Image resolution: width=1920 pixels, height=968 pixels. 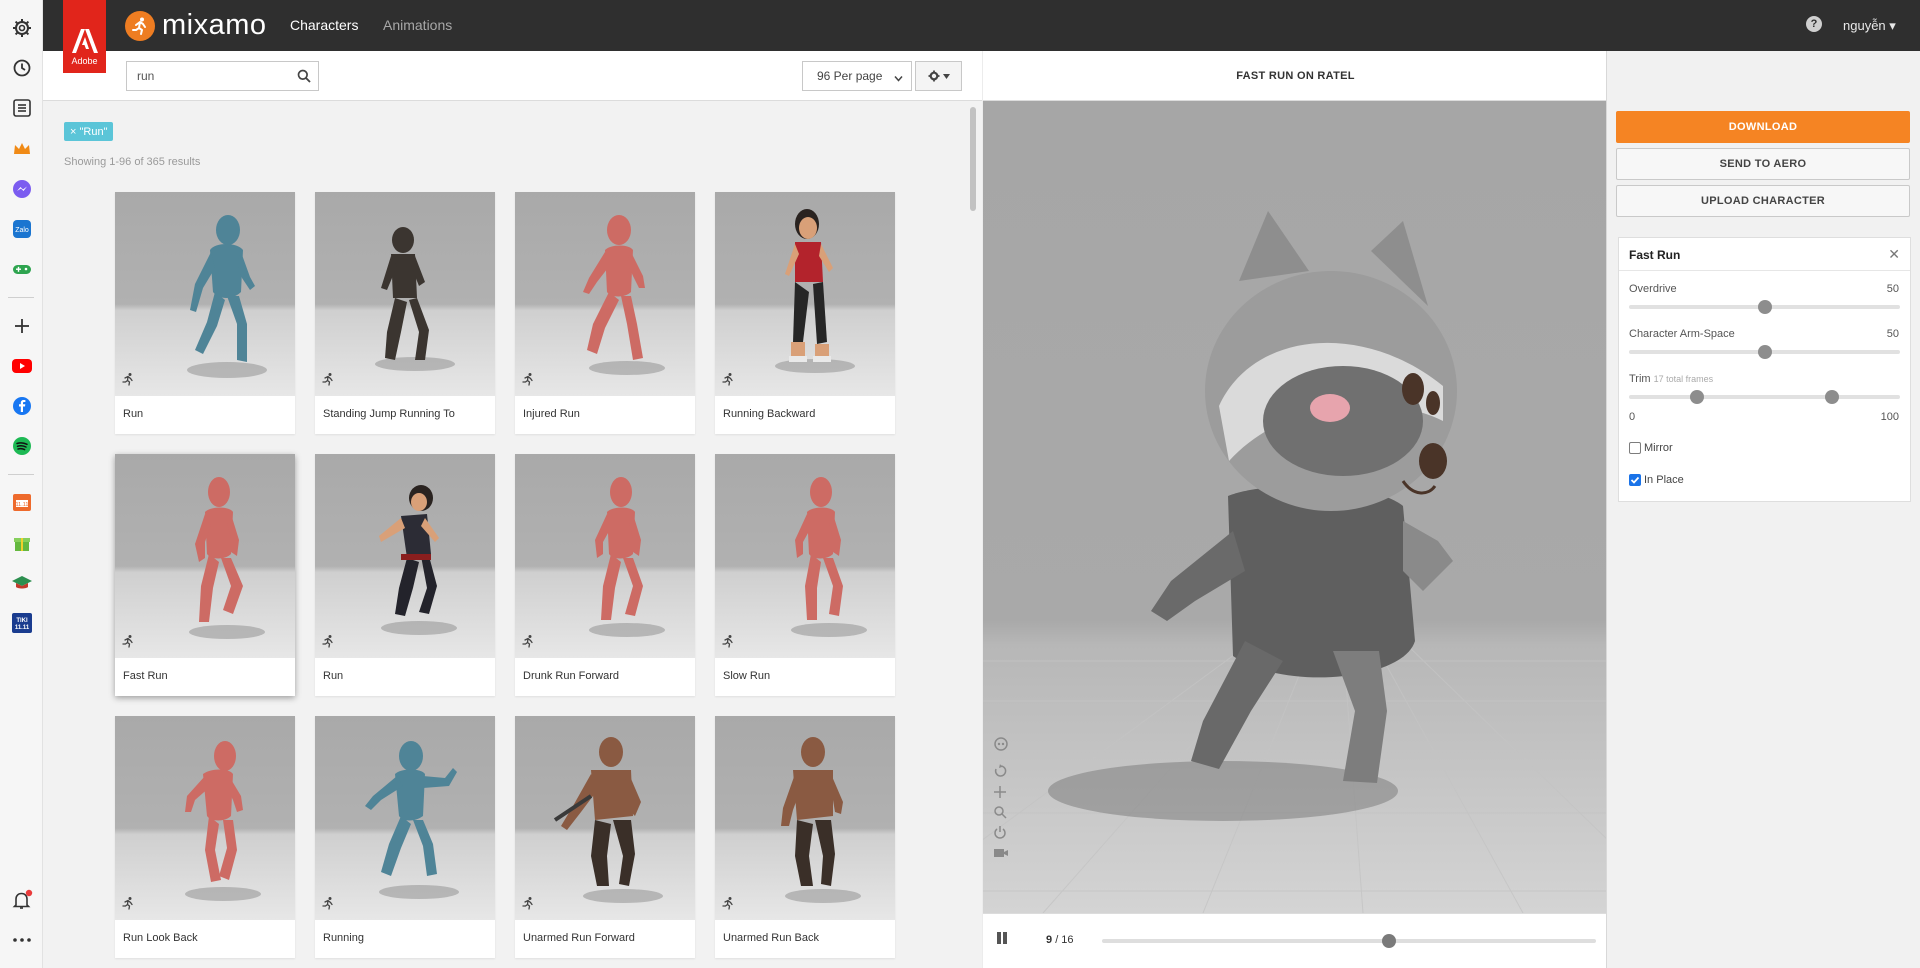 I want to click on timeline-handle, so click(x=1388, y=941).